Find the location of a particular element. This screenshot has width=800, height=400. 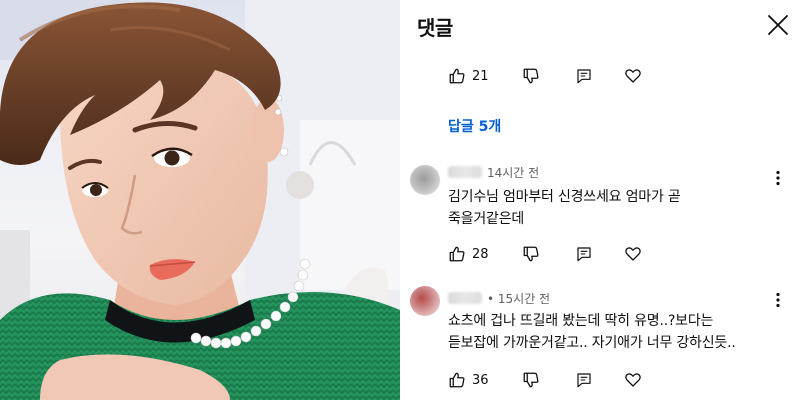

comment-actions: 21 is located at coordinates (545, 76).